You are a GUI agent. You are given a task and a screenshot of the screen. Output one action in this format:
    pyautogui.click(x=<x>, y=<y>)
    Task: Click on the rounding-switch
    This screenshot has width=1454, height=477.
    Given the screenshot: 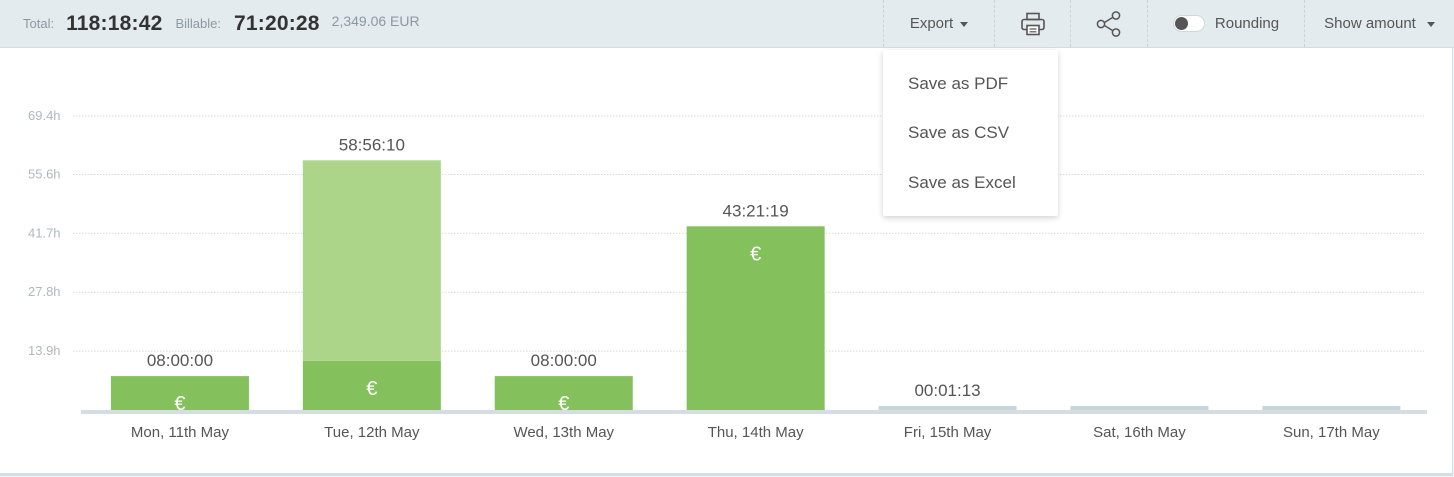 What is the action you would take?
    pyautogui.click(x=1188, y=23)
    